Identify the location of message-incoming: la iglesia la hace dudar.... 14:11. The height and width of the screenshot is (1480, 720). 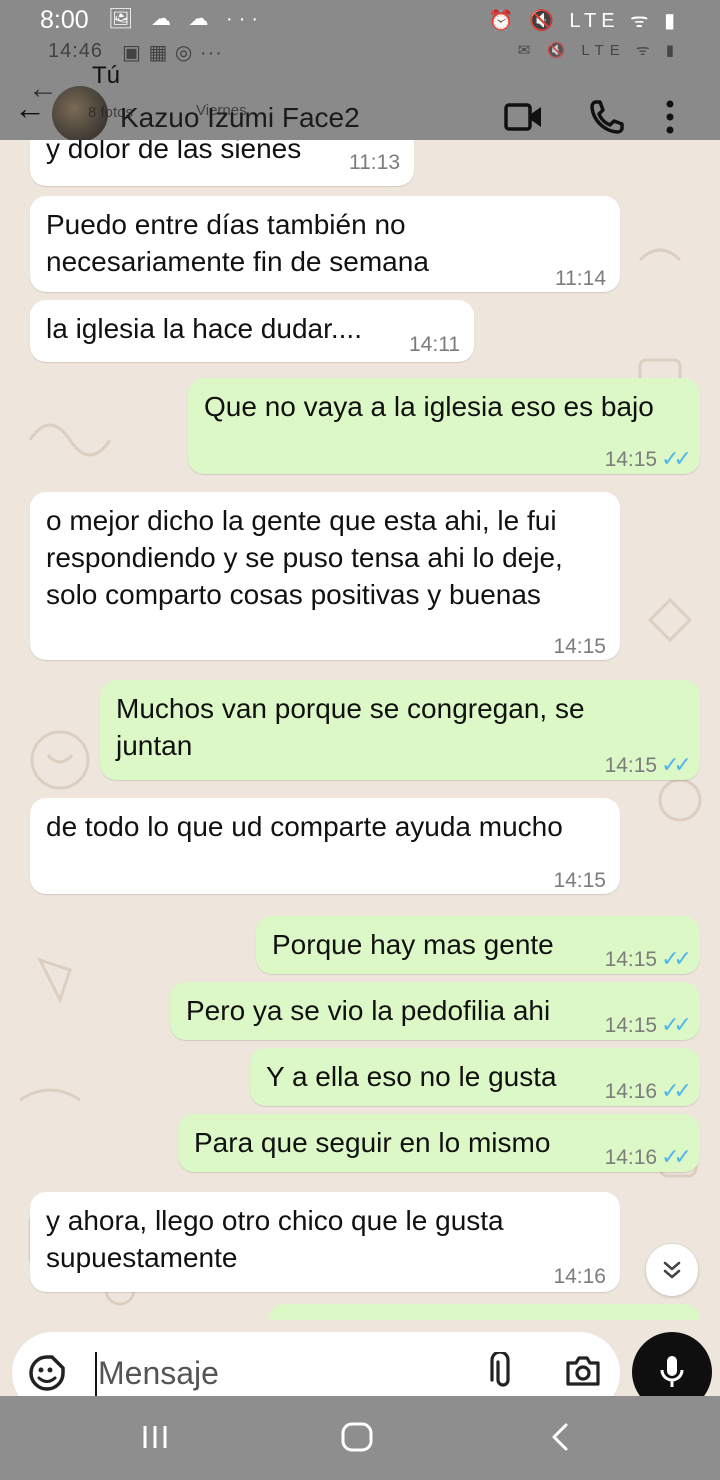
(252, 331).